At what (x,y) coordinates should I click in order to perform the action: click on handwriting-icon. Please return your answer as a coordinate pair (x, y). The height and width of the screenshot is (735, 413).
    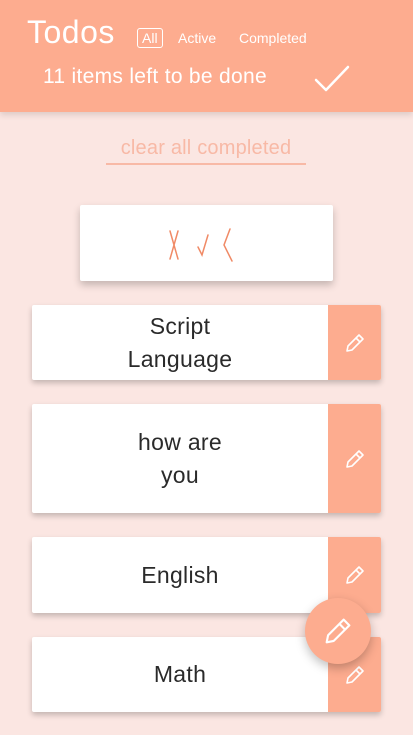
    Looking at the image, I should click on (201, 245).